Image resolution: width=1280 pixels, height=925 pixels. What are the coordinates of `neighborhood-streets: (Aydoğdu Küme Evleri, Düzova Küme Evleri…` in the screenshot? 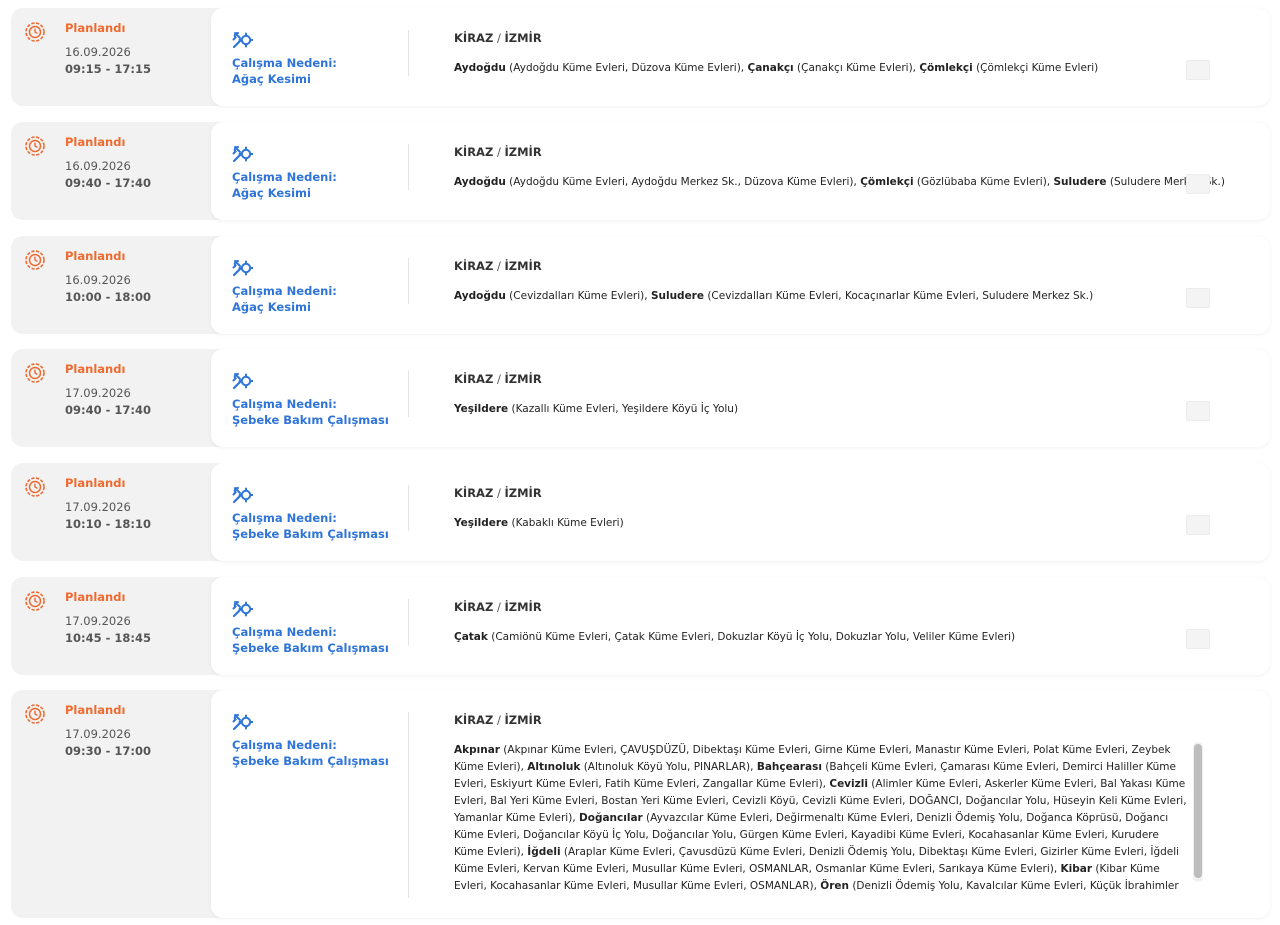 It's located at (626, 68).